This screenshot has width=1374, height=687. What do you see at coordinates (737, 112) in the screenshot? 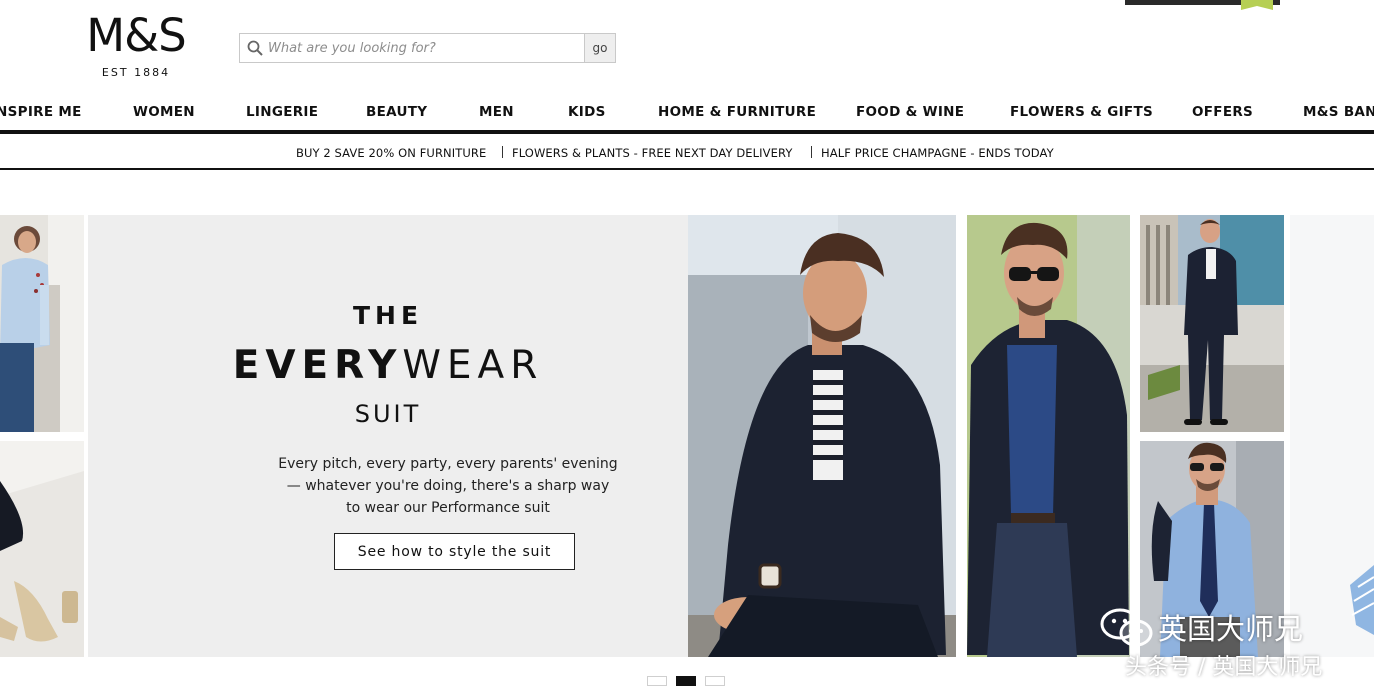
I see `nav-item-home-furniture: HOME & FURNITURE` at bounding box center [737, 112].